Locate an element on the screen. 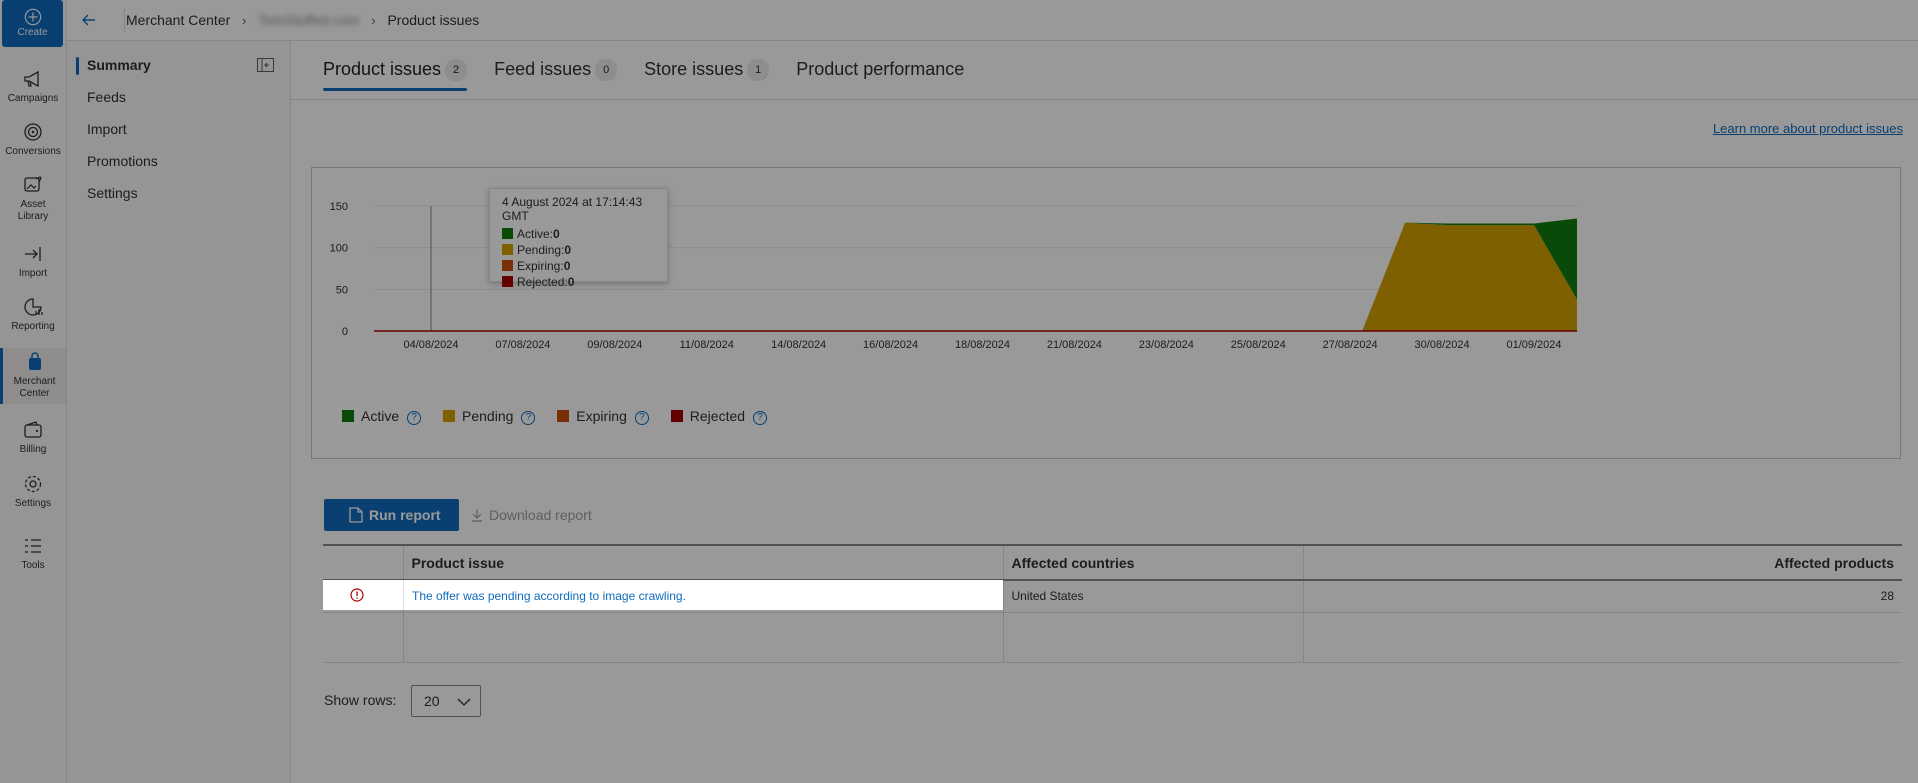  y-tick-label: 100 is located at coordinates (339, 249).